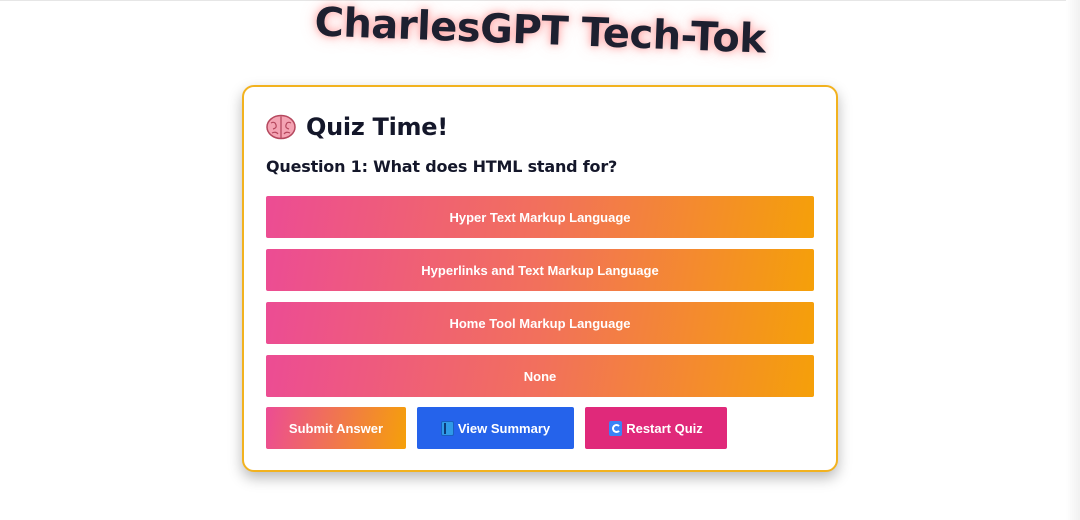 Image resolution: width=1080 pixels, height=520 pixels. I want to click on submit-answer-button: Submit Answer, so click(336, 428).